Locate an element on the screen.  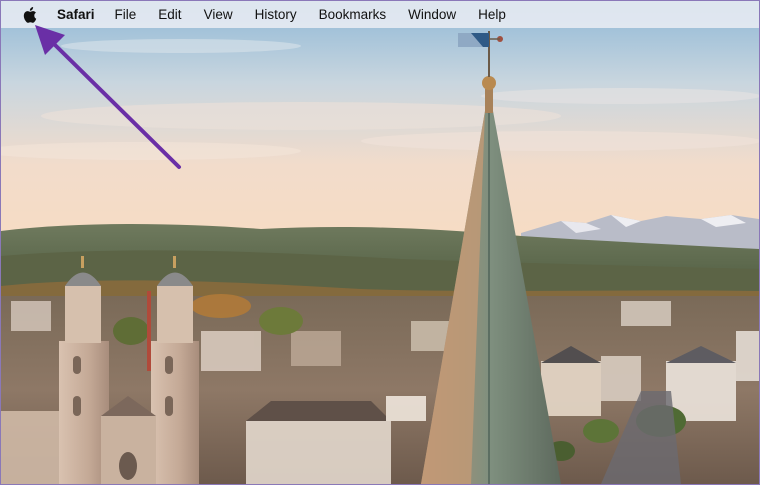
menu-history: History is located at coordinates (276, 14).